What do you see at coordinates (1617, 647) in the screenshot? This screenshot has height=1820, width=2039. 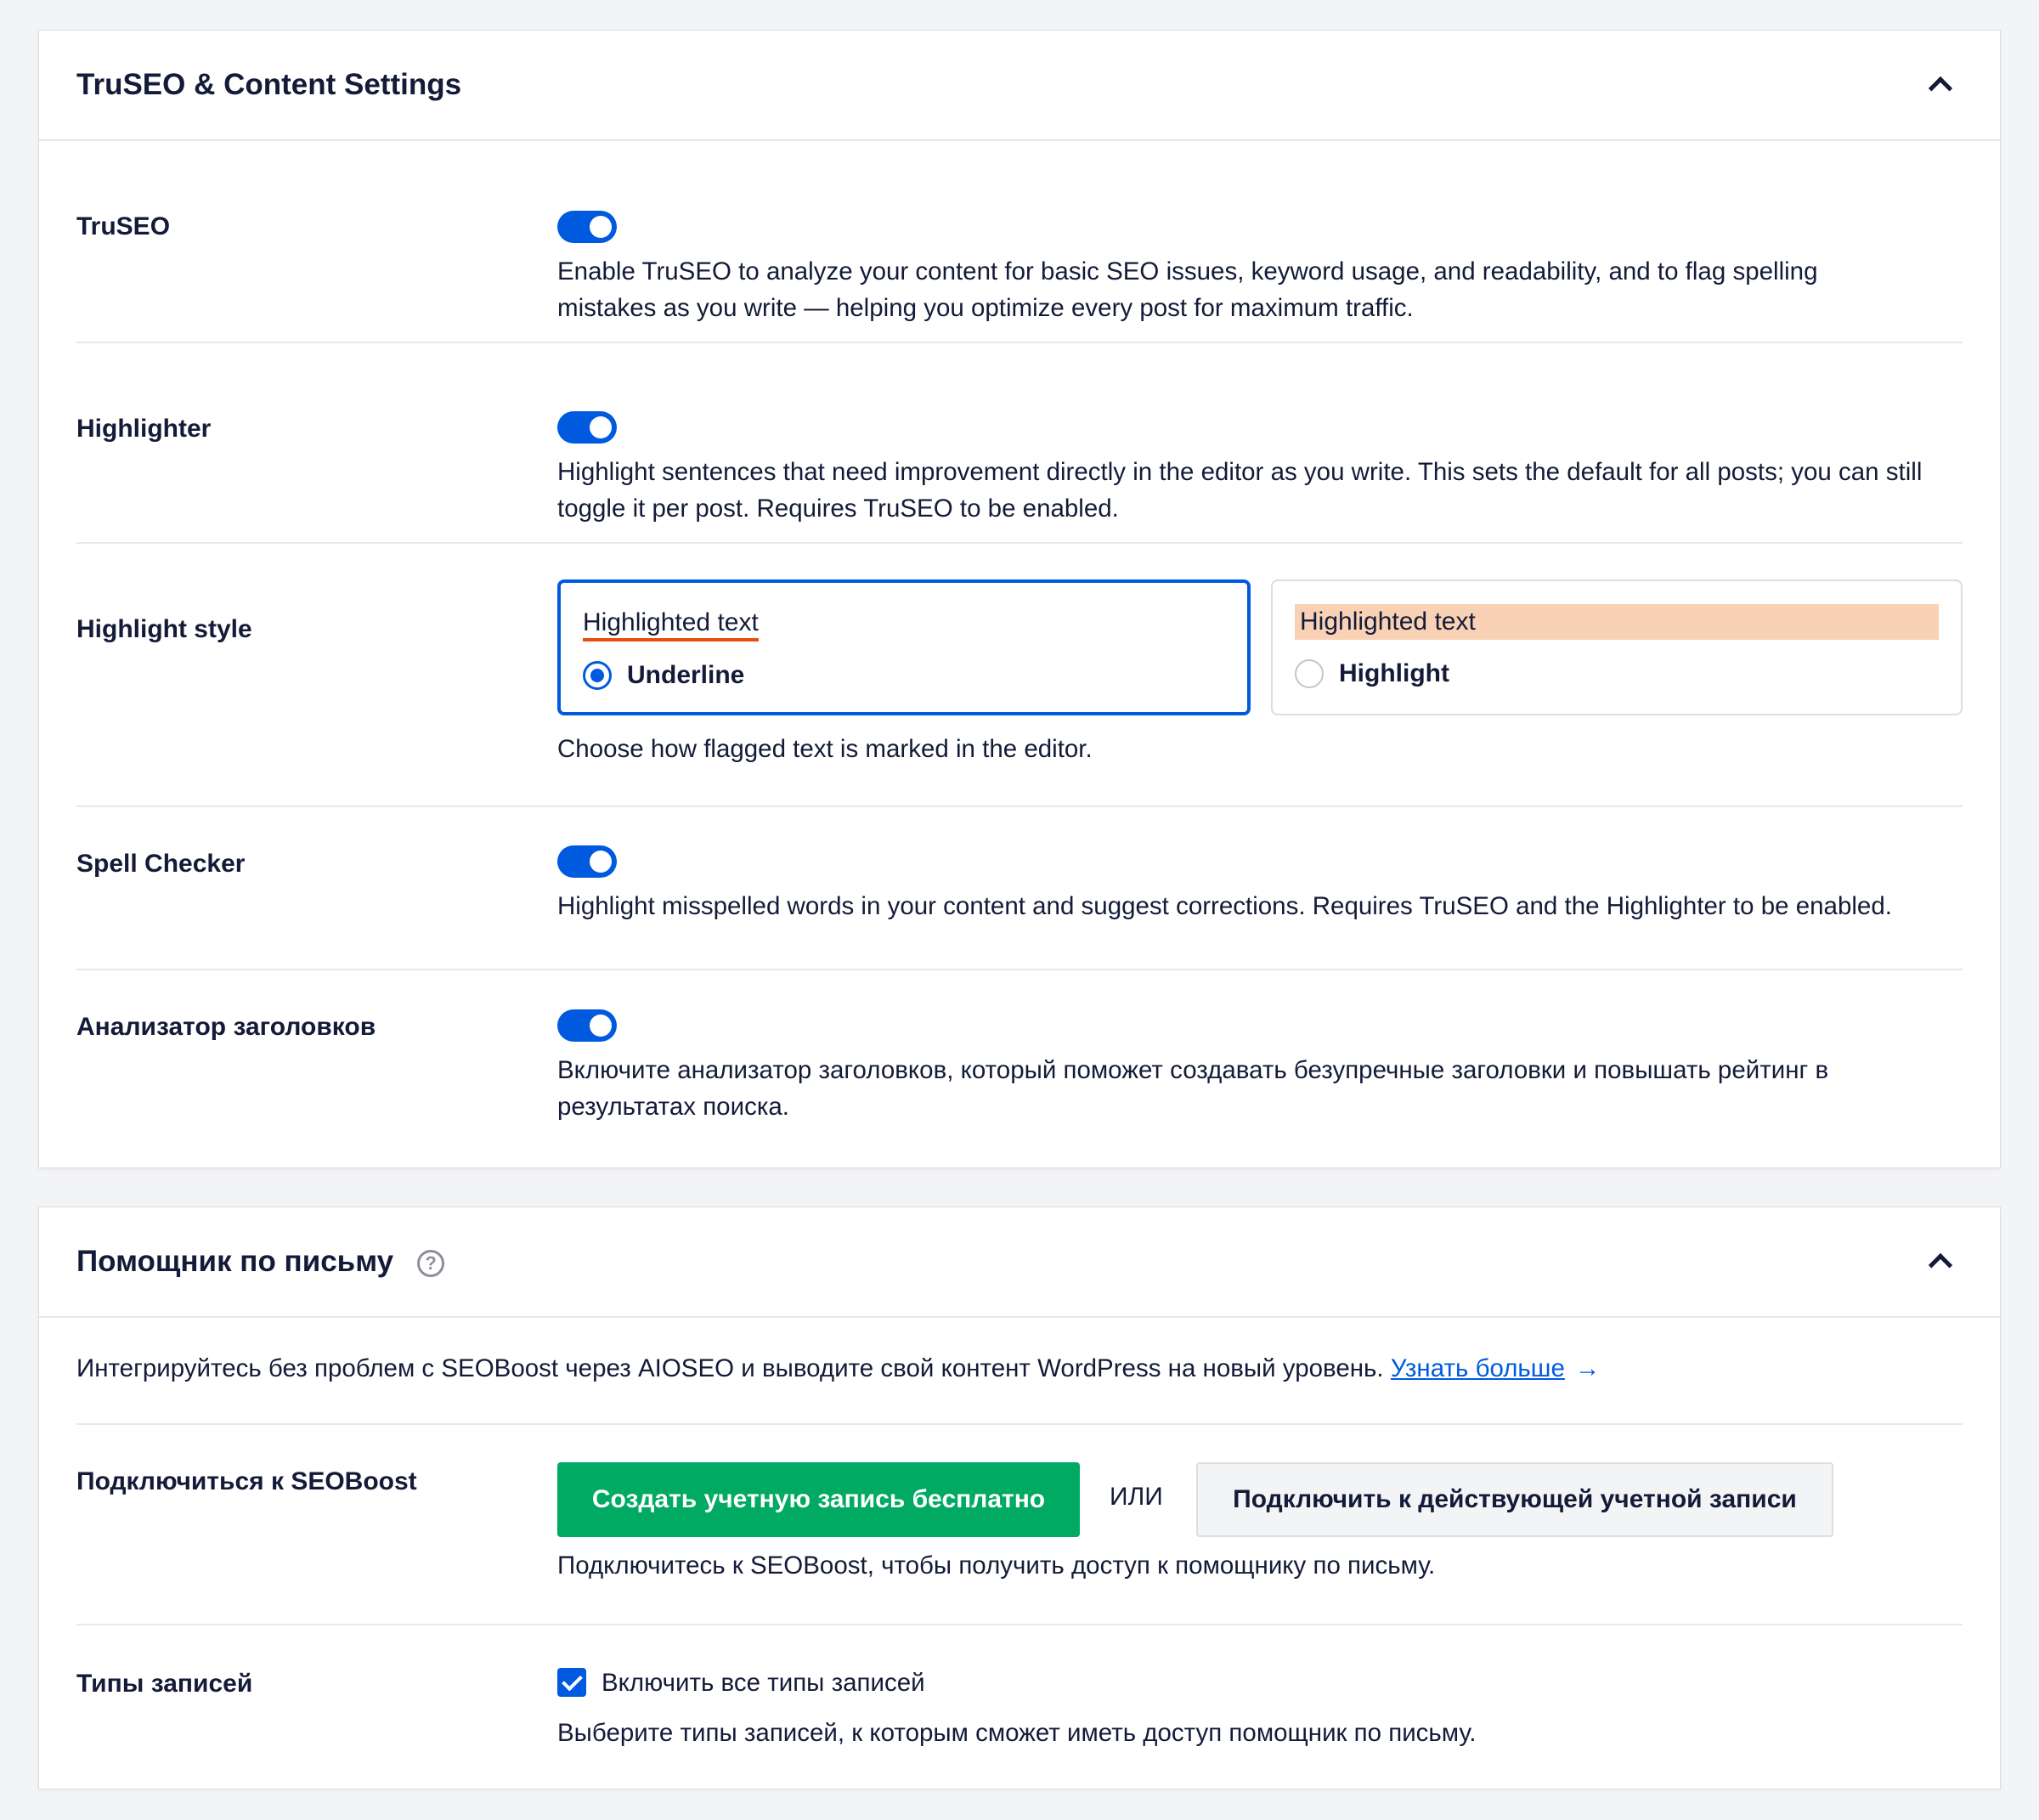 I see `style-option-highlight: Highlighted text Highlight` at bounding box center [1617, 647].